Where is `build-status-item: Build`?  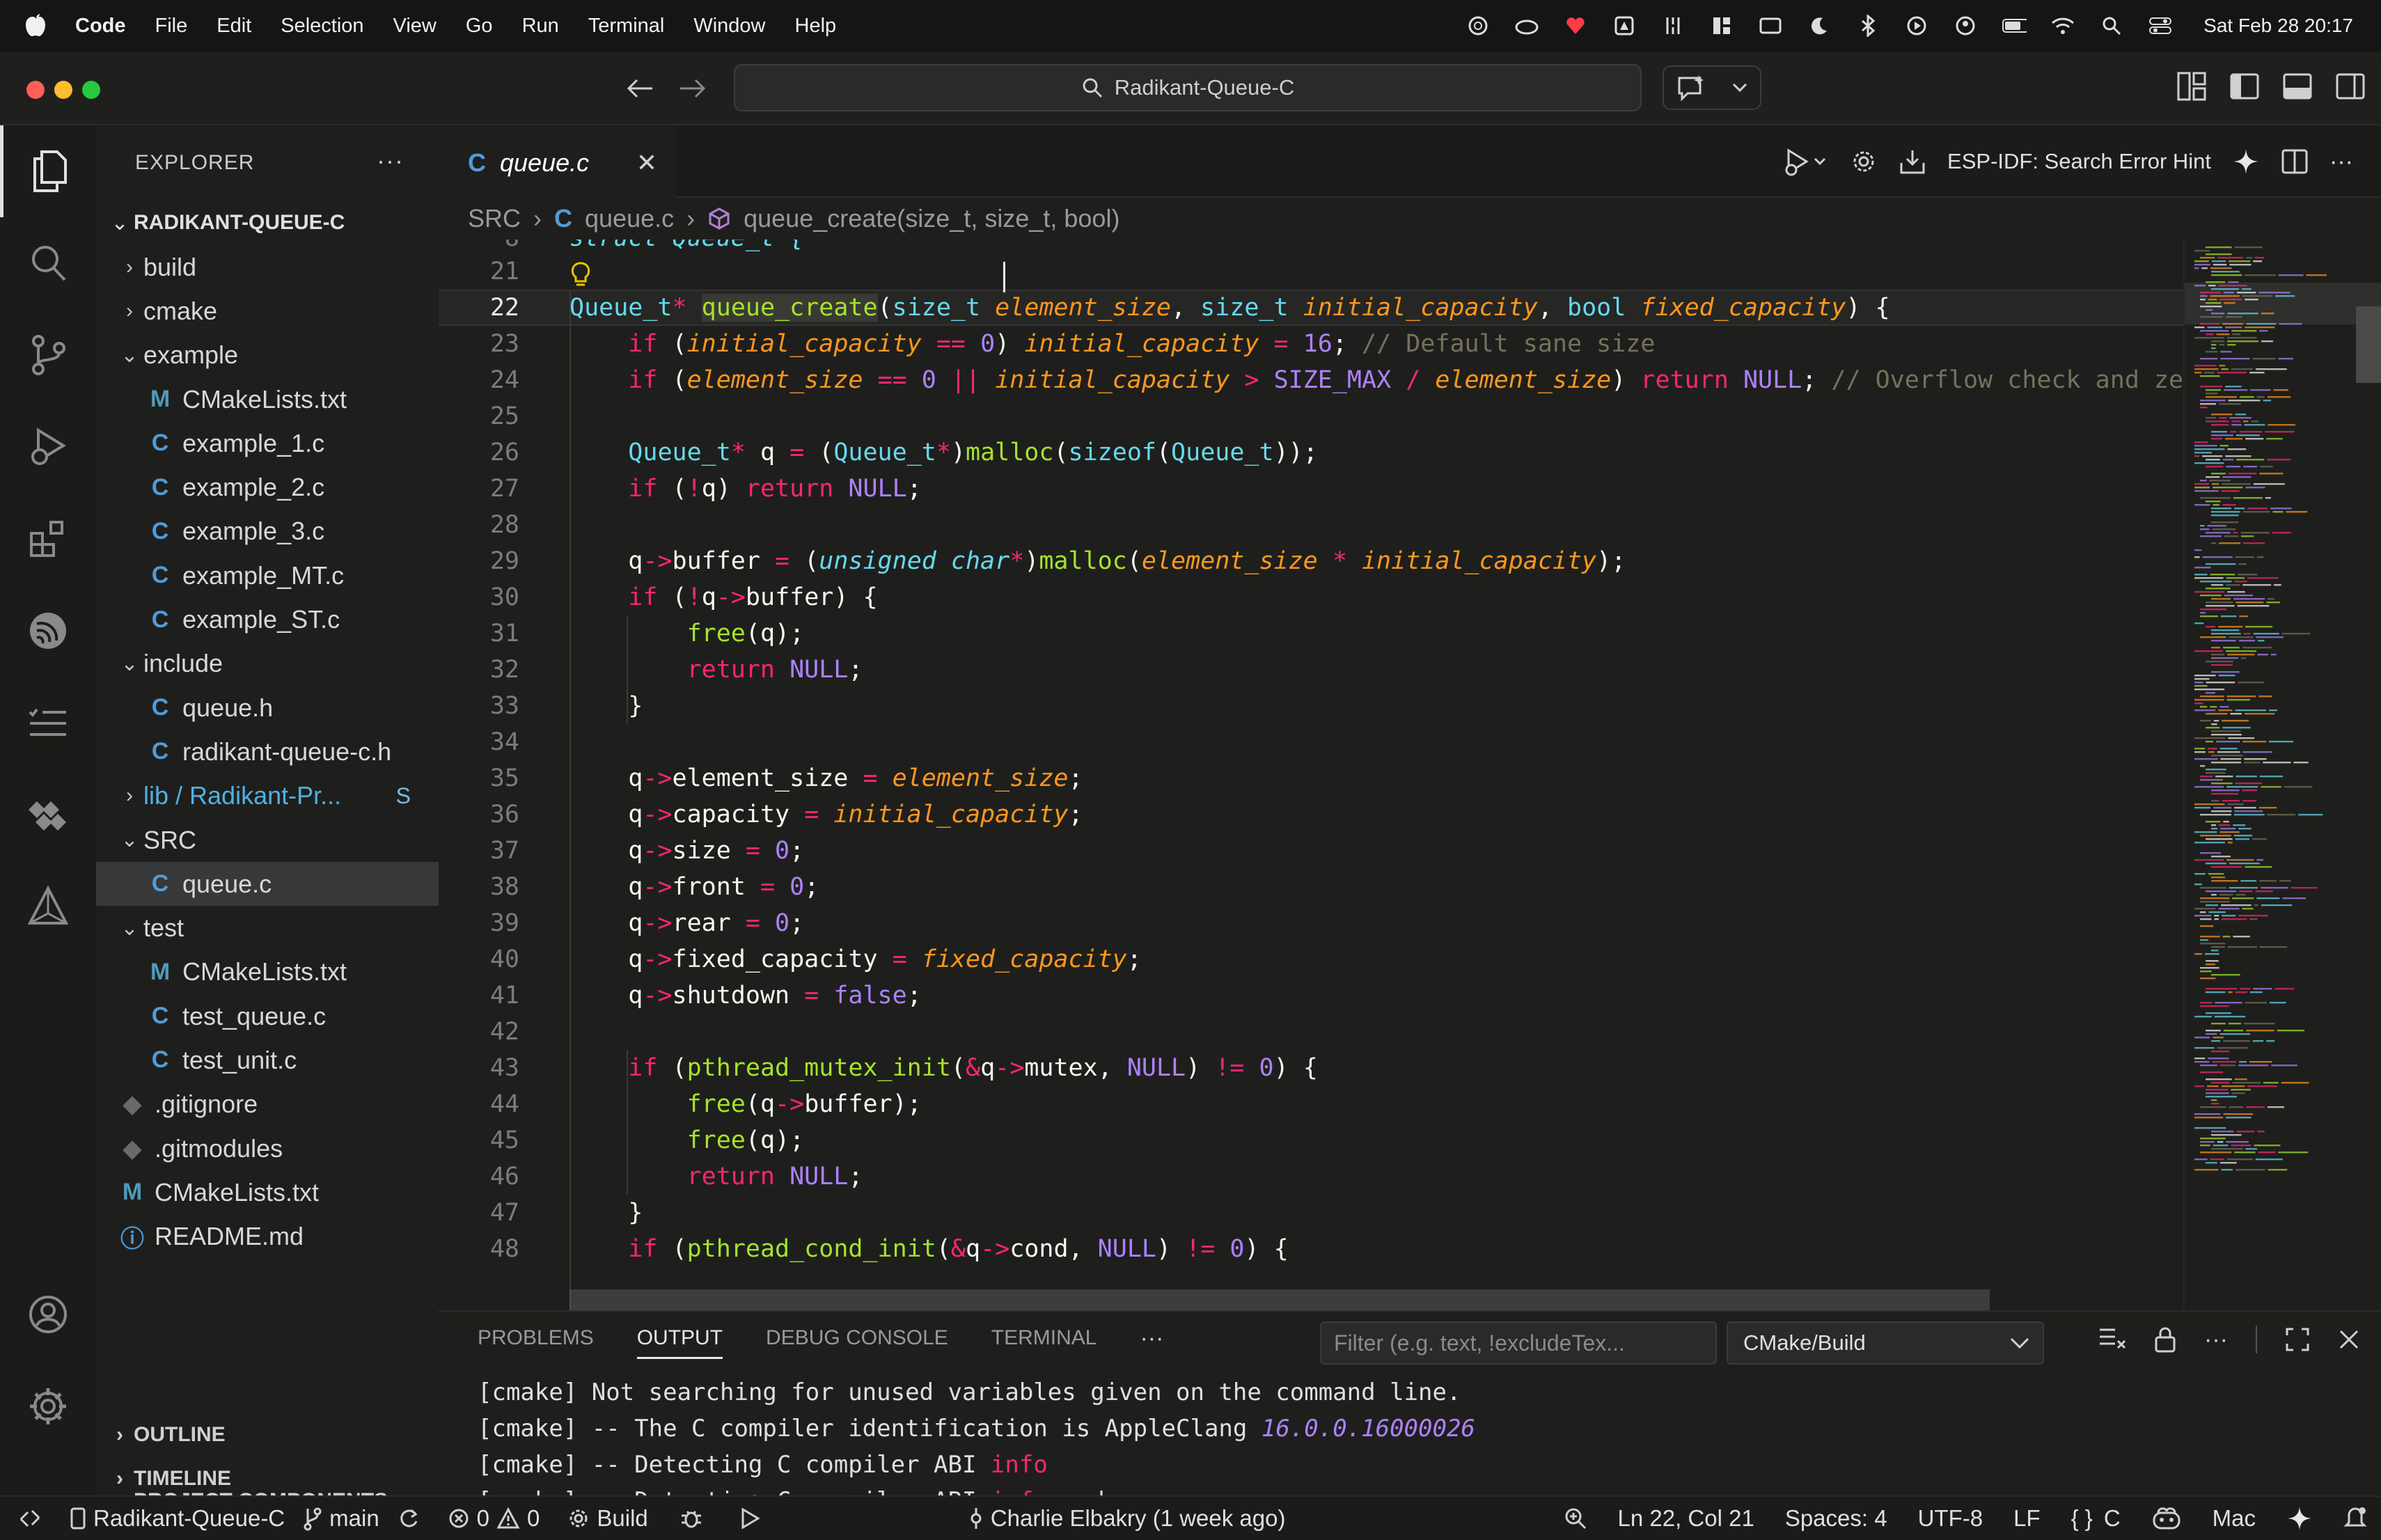 build-status-item: Build is located at coordinates (607, 1518).